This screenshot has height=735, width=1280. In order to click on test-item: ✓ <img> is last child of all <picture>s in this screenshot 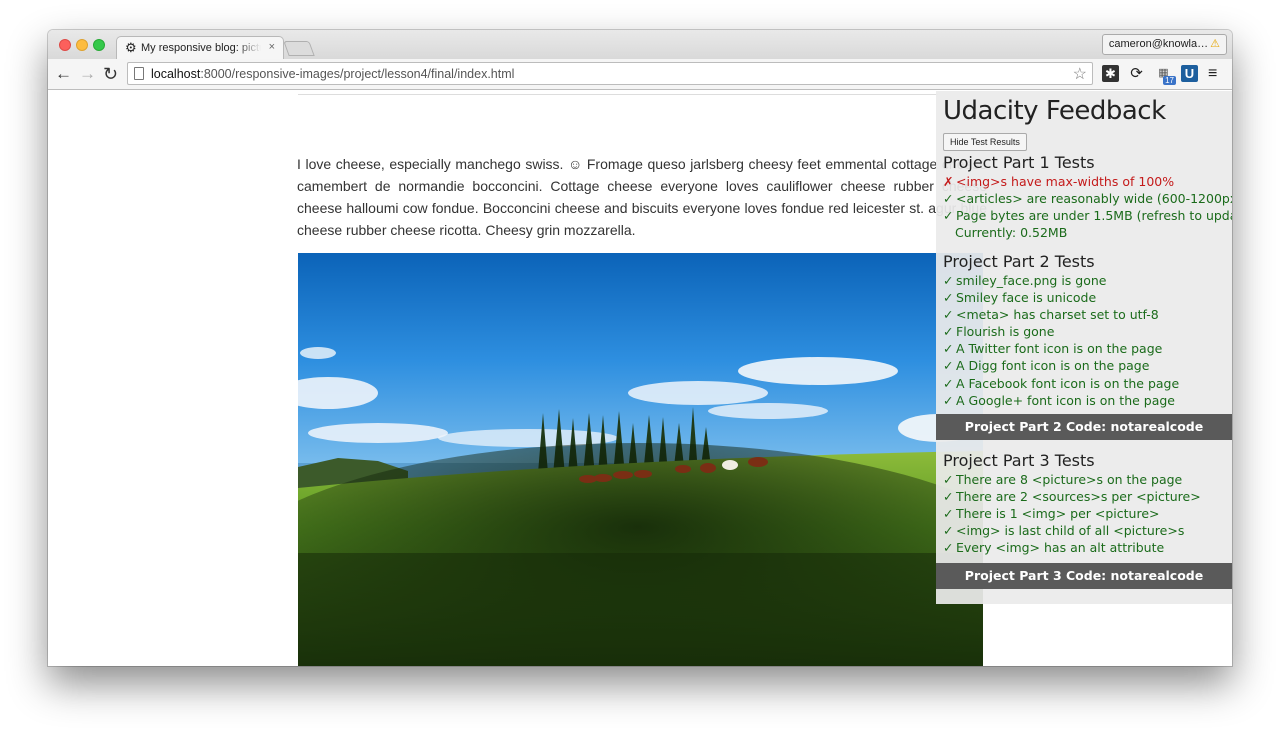, I will do `click(1072, 530)`.